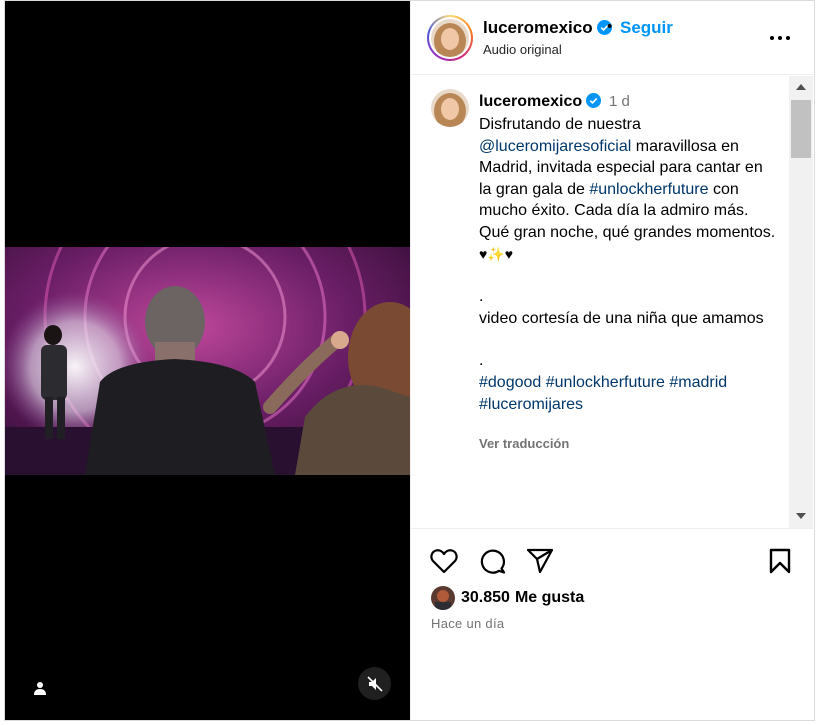 The image size is (819, 725). I want to click on caption-scrollbar, so click(801, 302).